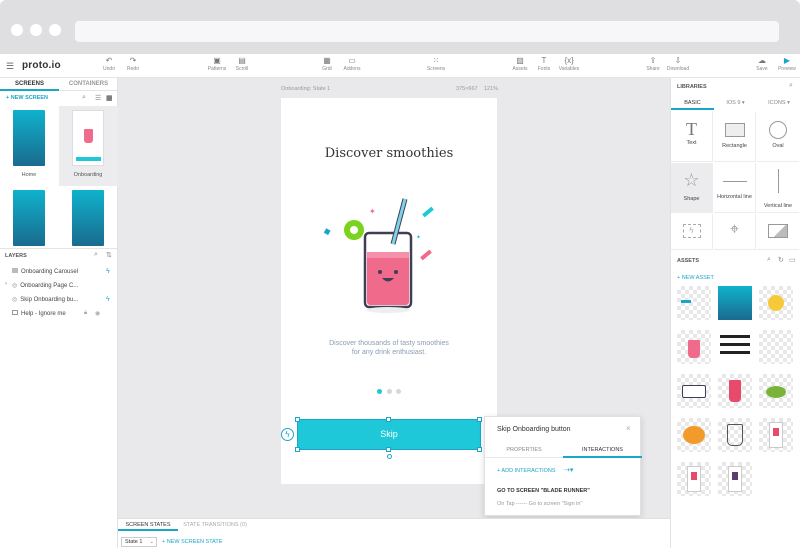  I want to click on layer-item: Onboarding Carousel, so click(45, 272).